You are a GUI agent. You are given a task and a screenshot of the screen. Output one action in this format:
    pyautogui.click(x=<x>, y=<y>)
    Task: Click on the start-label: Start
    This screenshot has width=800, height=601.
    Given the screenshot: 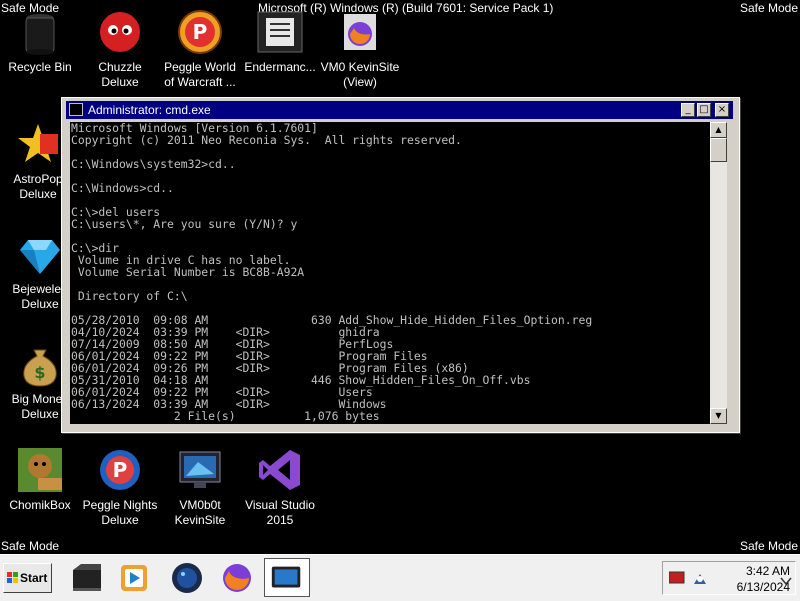 What is the action you would take?
    pyautogui.click(x=34, y=578)
    